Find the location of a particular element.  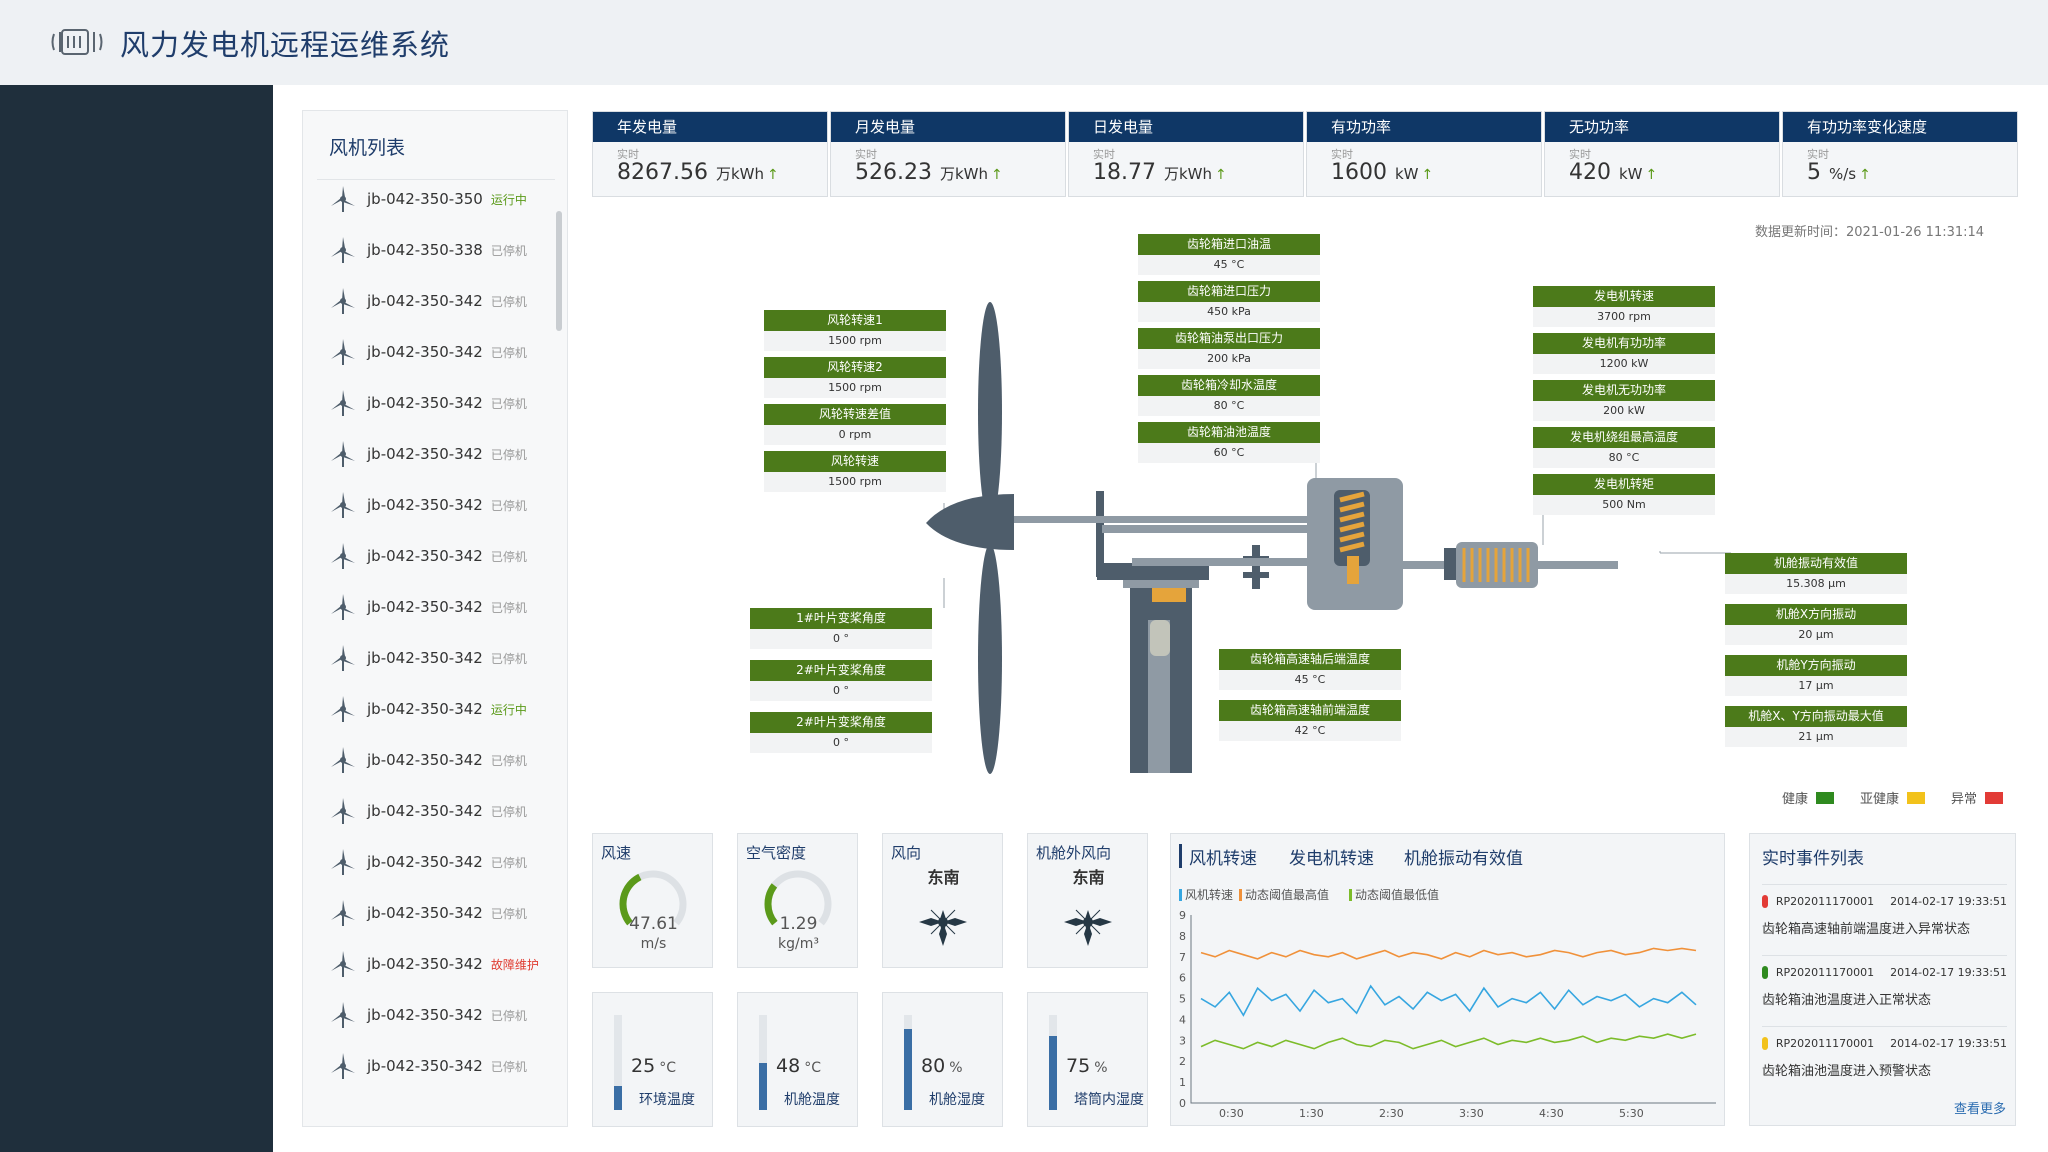

event-text: 齿轮箱油池温度进入正常状态 is located at coordinates (1847, 1000).